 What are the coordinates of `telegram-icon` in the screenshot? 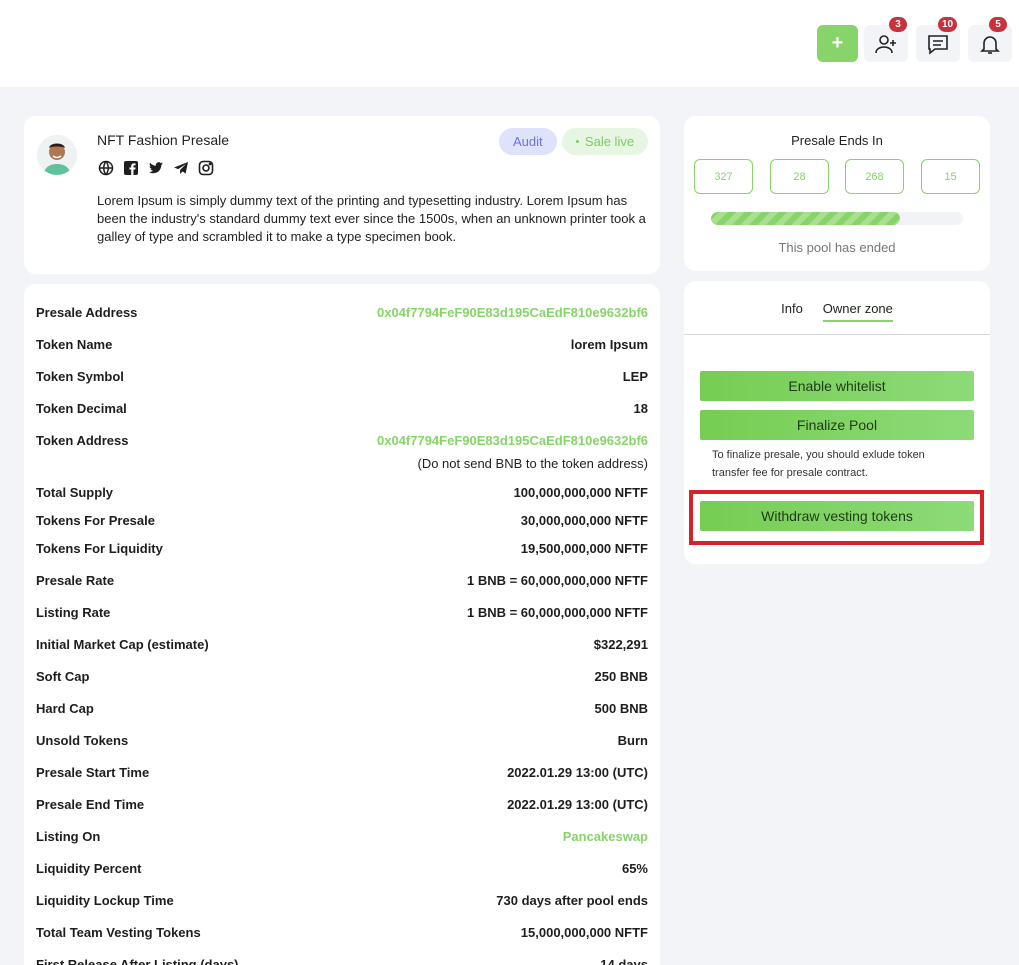 It's located at (180, 167).